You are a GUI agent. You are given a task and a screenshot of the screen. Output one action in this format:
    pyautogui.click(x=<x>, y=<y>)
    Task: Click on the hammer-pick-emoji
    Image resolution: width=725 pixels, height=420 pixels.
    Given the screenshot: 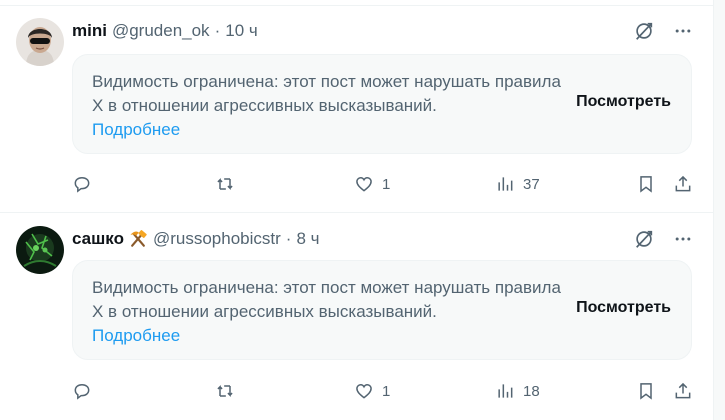 What is the action you would take?
    pyautogui.click(x=138, y=238)
    